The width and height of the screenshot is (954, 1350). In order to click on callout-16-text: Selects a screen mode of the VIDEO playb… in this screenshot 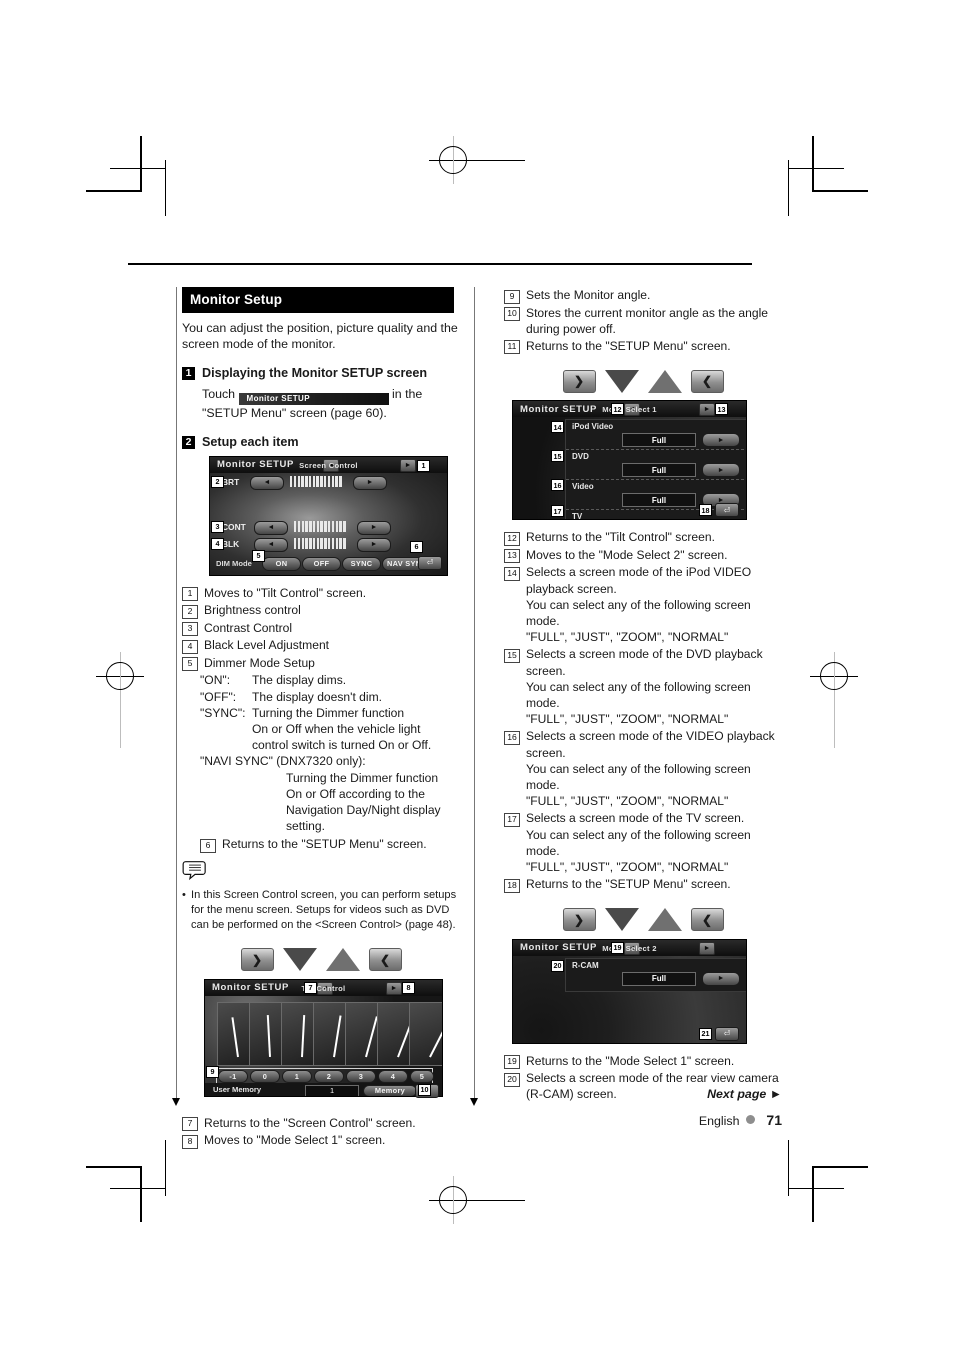, I will do `click(650, 744)`.